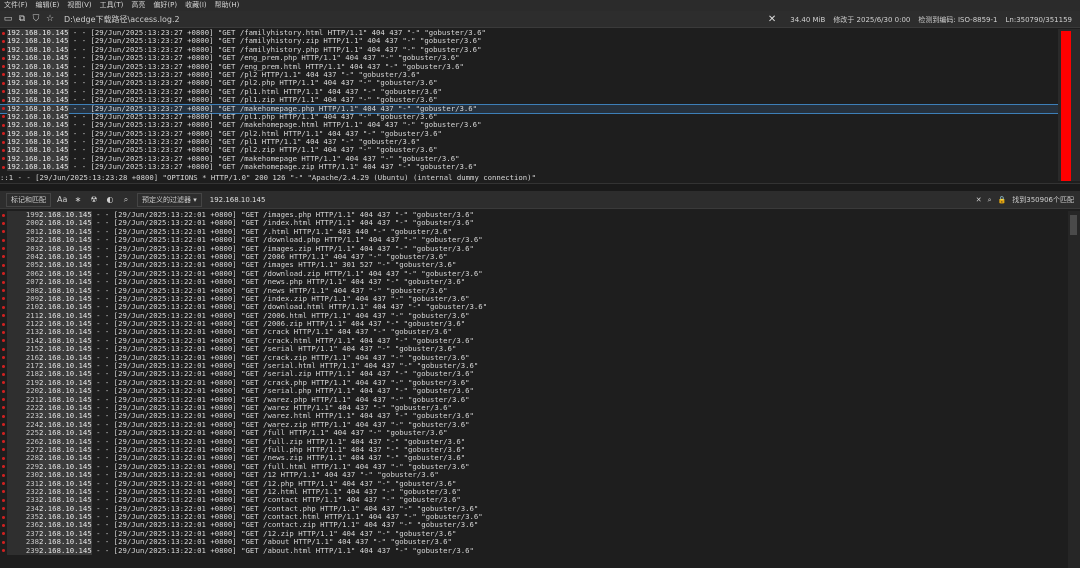 This screenshot has height=568, width=1080. I want to click on line-number: 239, so click(23, 551).